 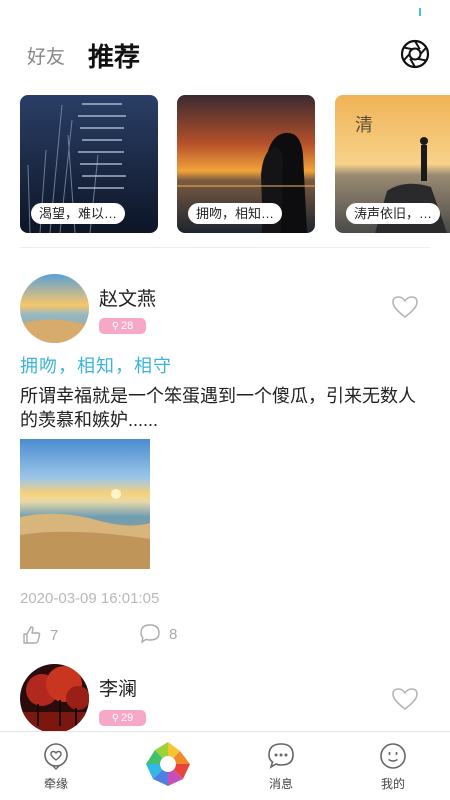 What do you see at coordinates (281, 756) in the screenshot?
I see `message-bubble-icon` at bounding box center [281, 756].